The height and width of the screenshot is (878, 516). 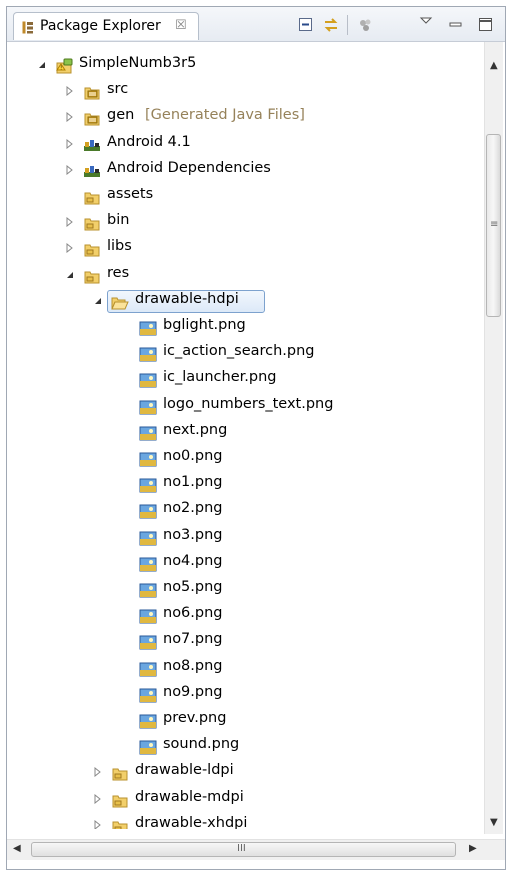 I want to click on tree-item-label: no3.png, so click(x=193, y=535).